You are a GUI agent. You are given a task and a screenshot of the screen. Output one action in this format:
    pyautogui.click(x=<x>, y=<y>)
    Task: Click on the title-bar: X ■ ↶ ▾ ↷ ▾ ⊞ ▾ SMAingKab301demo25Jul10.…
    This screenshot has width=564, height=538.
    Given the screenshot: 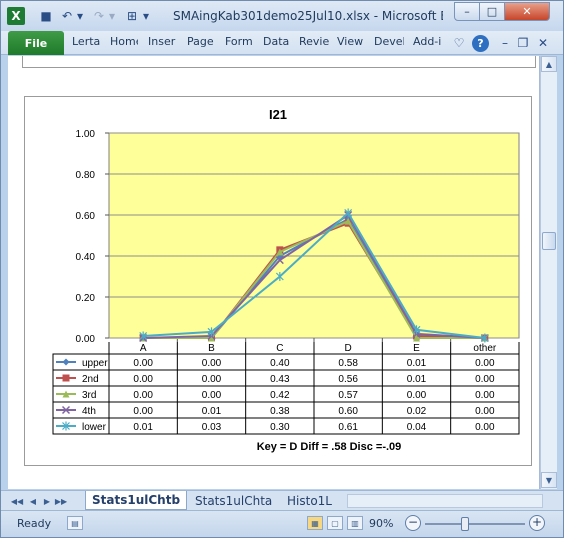 What is the action you would take?
    pyautogui.click(x=282, y=16)
    